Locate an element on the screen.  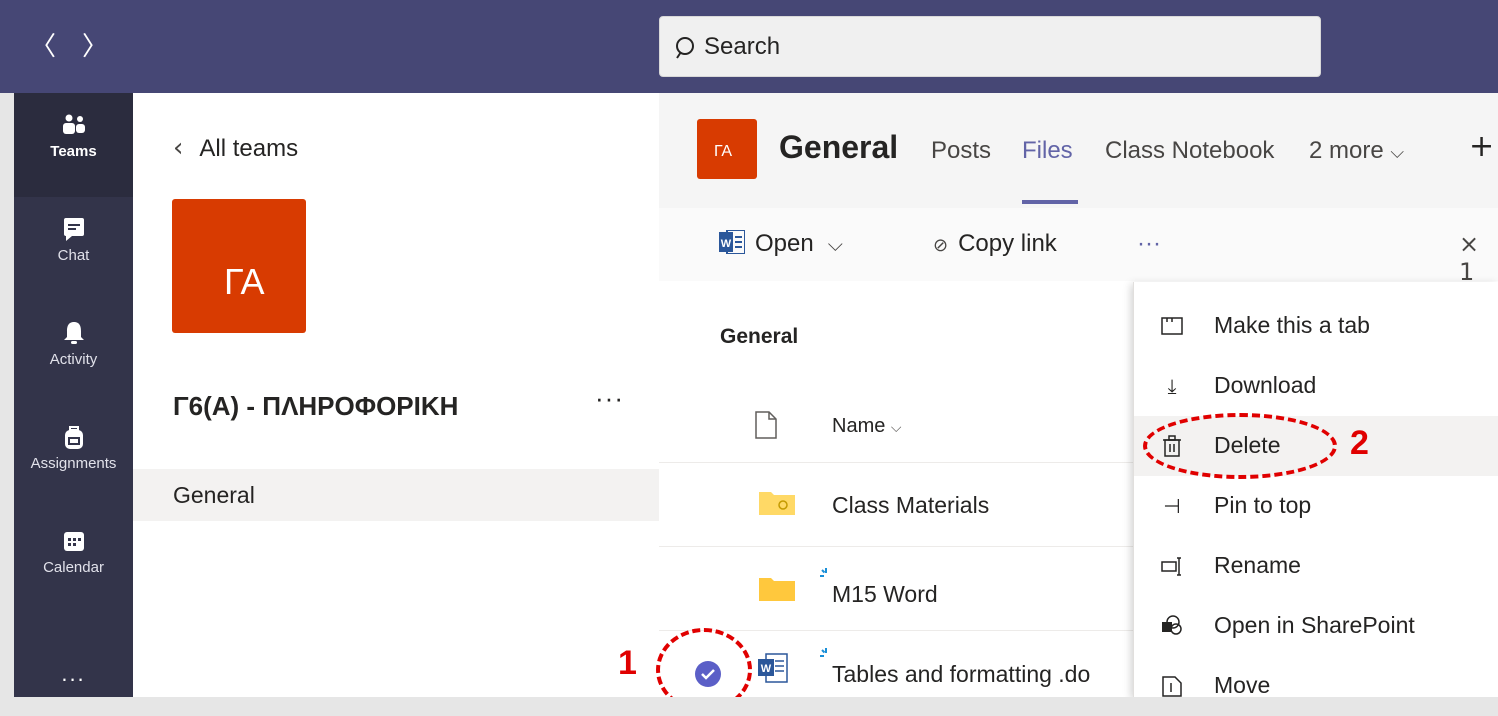
calendar-icon is located at coordinates (73, 541).